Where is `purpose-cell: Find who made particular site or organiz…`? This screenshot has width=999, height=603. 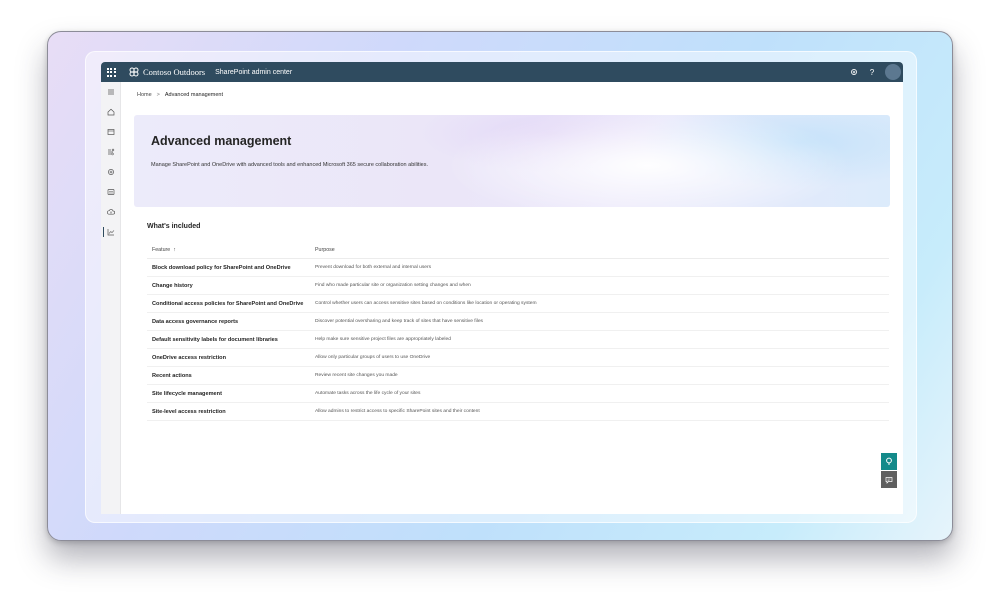
purpose-cell: Find who made particular site or organiz… is located at coordinates (393, 285).